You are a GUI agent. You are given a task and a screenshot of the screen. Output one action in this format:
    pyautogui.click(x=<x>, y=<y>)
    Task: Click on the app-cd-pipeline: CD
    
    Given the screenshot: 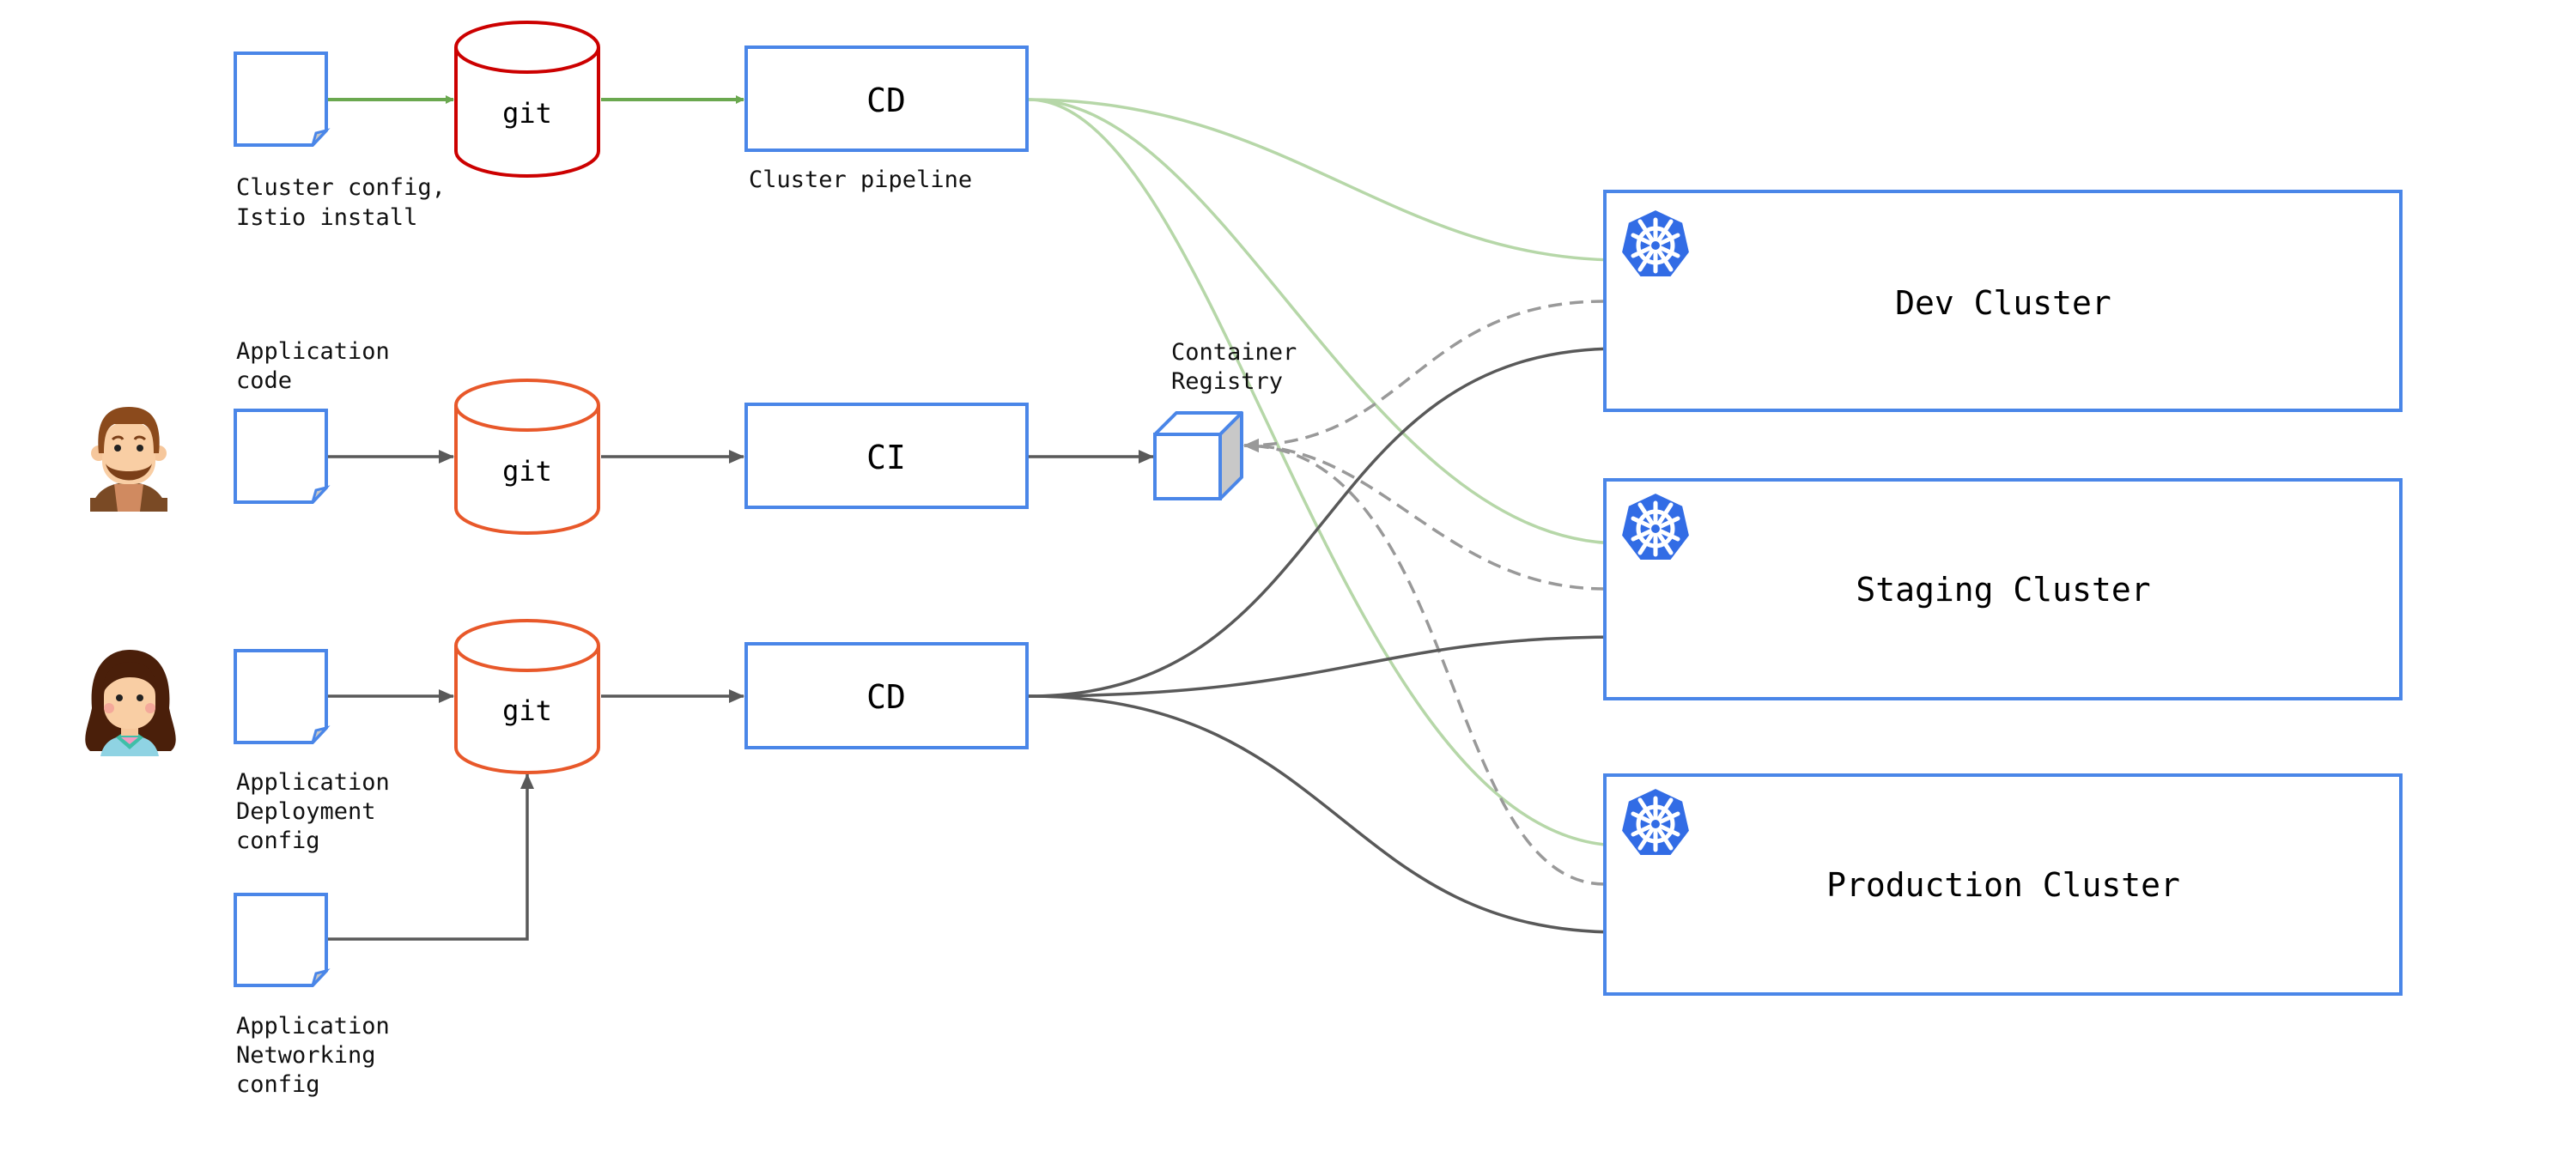 What is the action you would take?
    pyautogui.click(x=886, y=695)
    